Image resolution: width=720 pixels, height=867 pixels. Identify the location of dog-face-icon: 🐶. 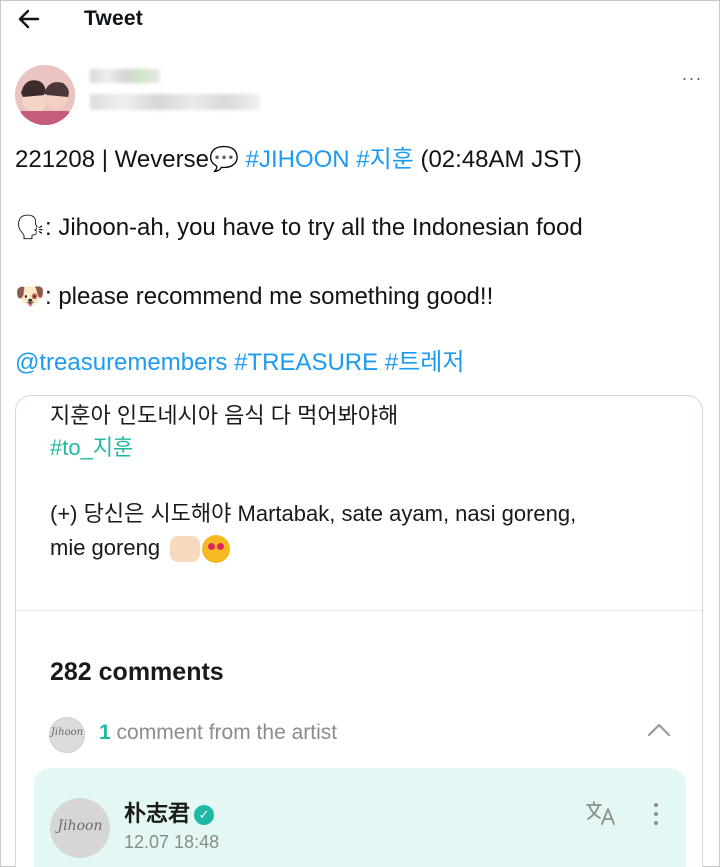
(30, 296).